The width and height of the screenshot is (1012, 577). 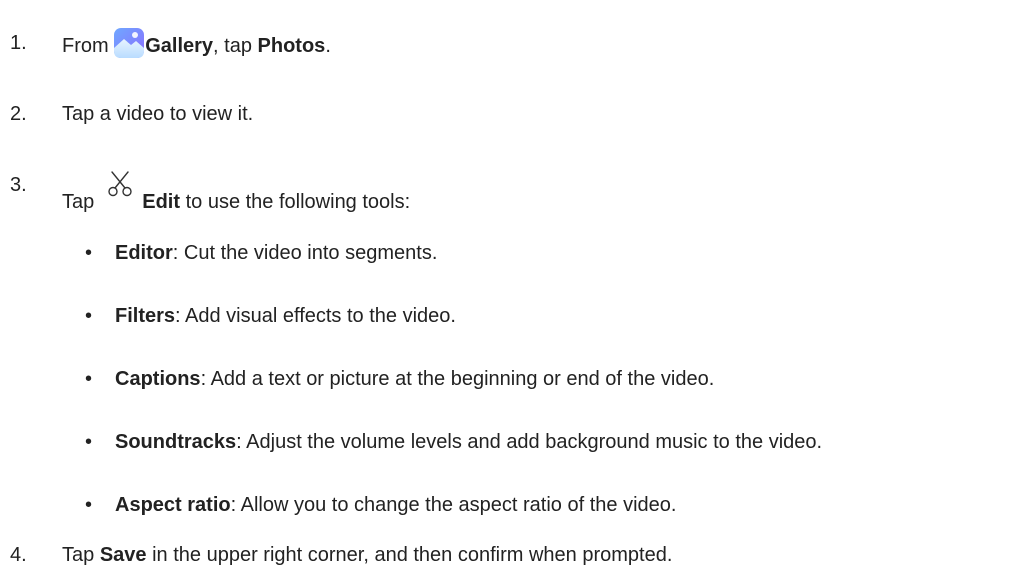 I want to click on tool-desc: : Add visual effects to the video., so click(x=315, y=316).